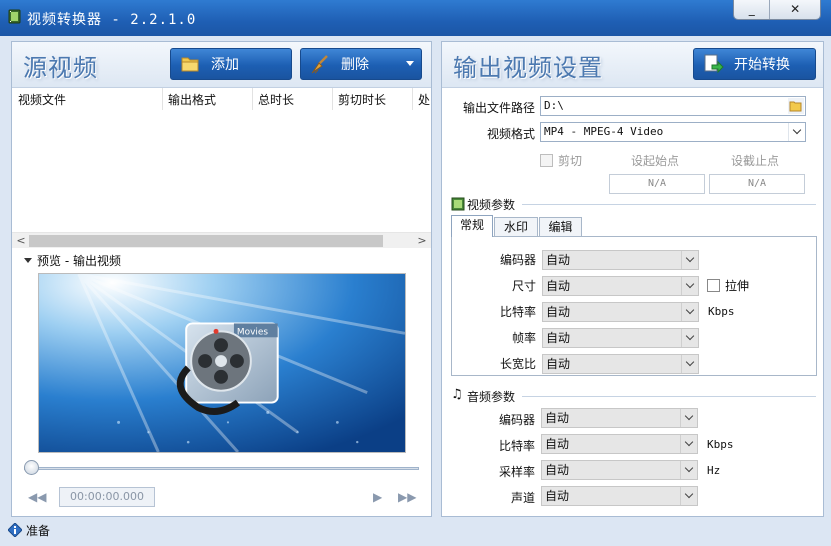  Describe the element at coordinates (498, 108) in the screenshot. I see `output-path-label: 输出文件路径` at that location.